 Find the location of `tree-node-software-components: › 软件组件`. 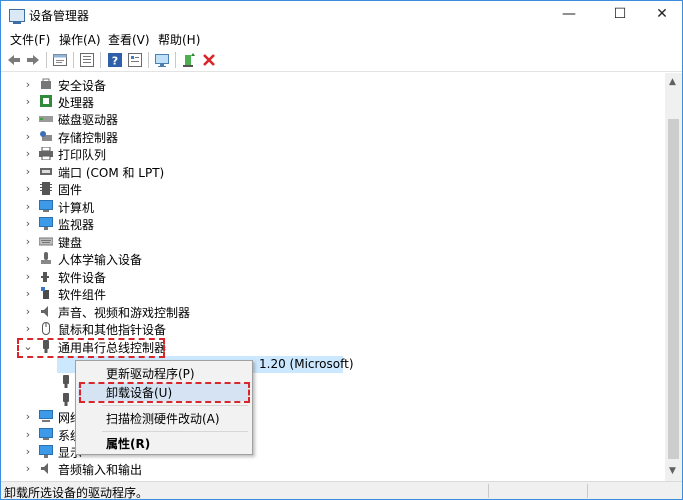

tree-node-software-components: › 软件组件 is located at coordinates (333, 293).